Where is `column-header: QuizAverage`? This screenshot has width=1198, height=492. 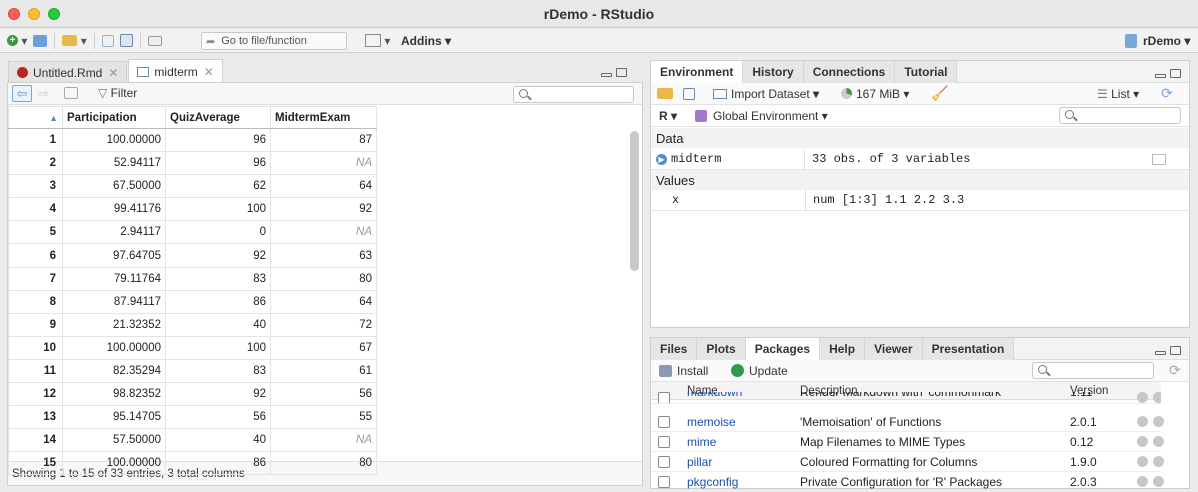 column-header: QuizAverage is located at coordinates (218, 117).